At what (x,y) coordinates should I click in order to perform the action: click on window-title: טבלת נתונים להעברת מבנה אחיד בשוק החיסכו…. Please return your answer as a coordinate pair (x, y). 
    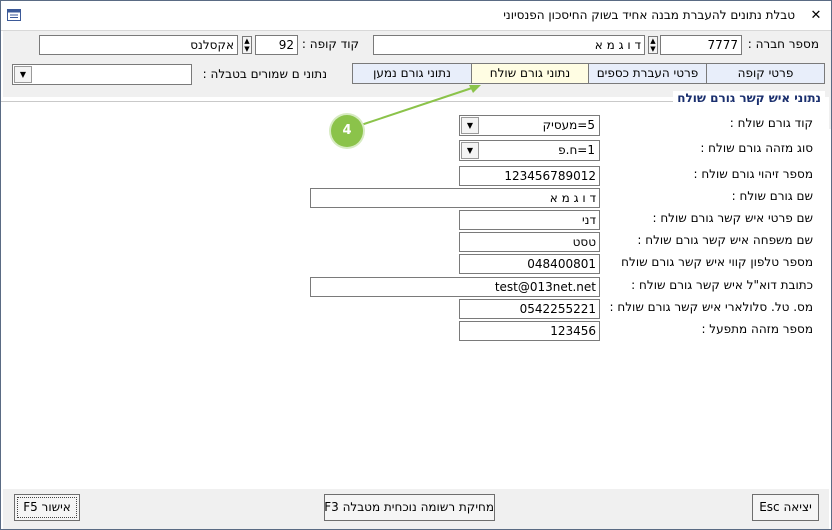
    Looking at the image, I should click on (649, 15).